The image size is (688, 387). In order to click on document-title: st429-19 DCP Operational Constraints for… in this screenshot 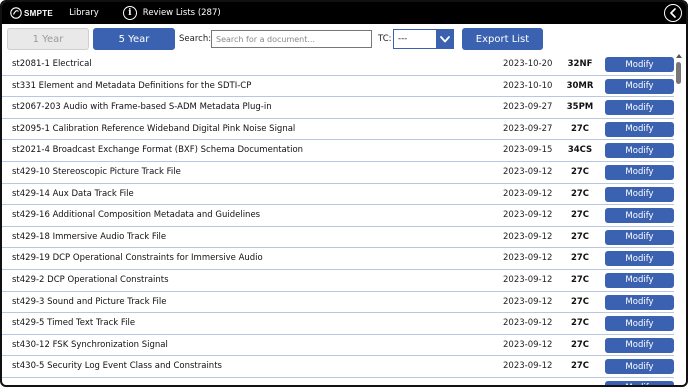, I will do `click(137, 258)`.